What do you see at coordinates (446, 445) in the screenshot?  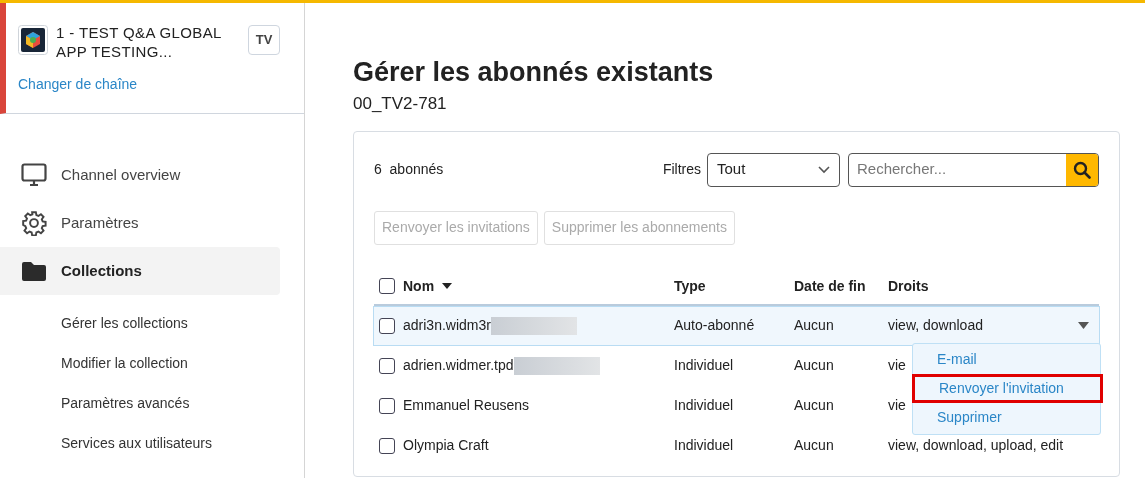 I see `table-cell-text: Olympia Craft` at bounding box center [446, 445].